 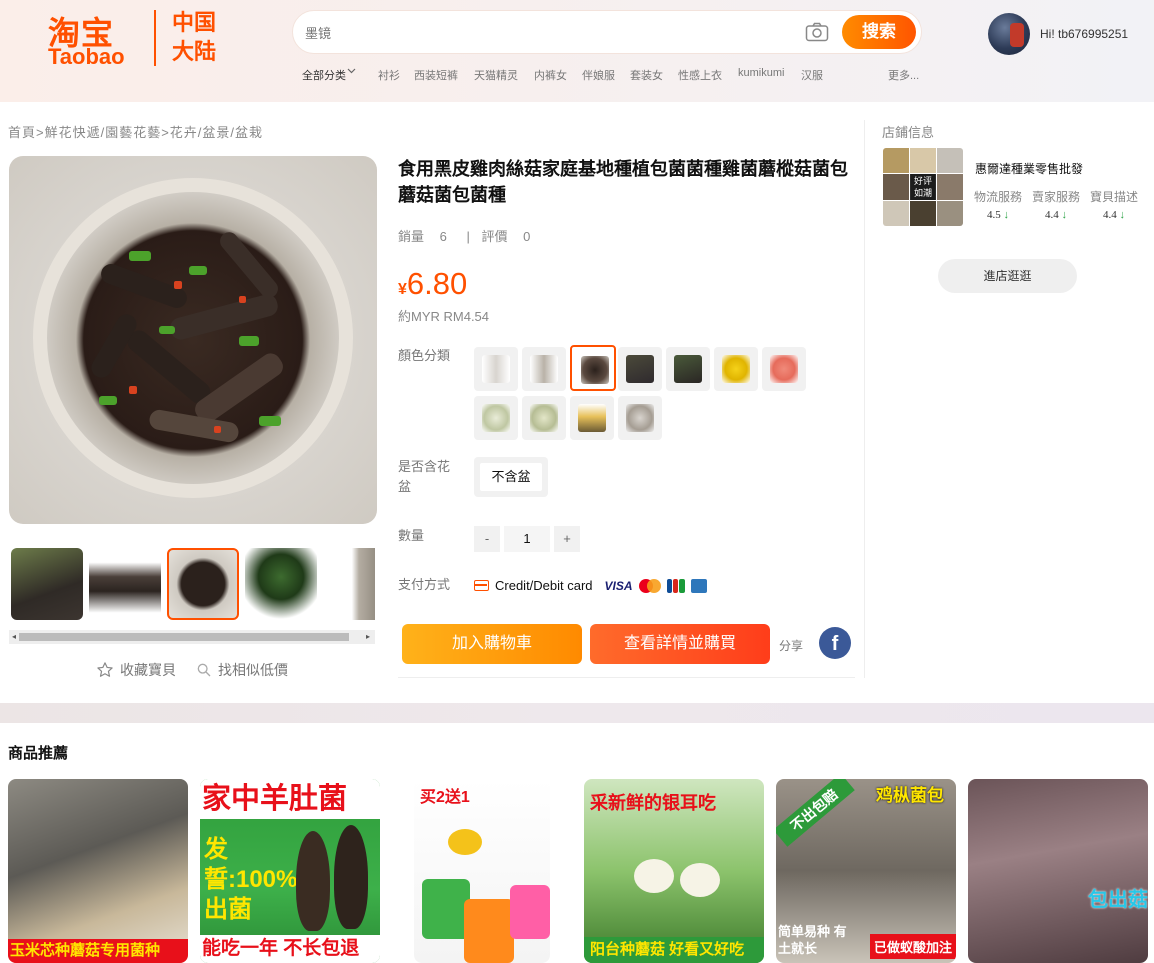 I want to click on taobao-logo: 淘宝 Taobao 中国大陆, so click(x=136, y=37).